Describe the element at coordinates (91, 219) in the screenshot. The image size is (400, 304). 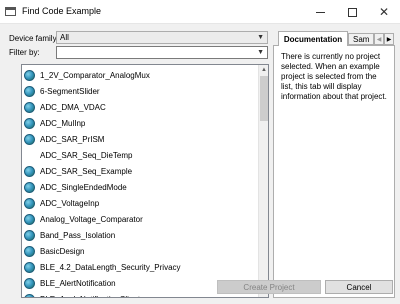
I see `list-item-label: Analog_Voltage_Comparator` at that location.